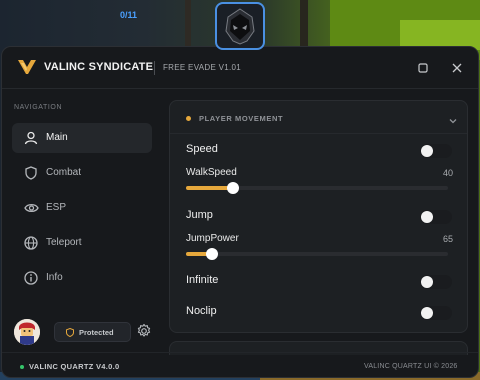  What do you see at coordinates (411, 366) in the screenshot?
I see `footer-copyright: VALINC QUARTZ UI © 2026` at bounding box center [411, 366].